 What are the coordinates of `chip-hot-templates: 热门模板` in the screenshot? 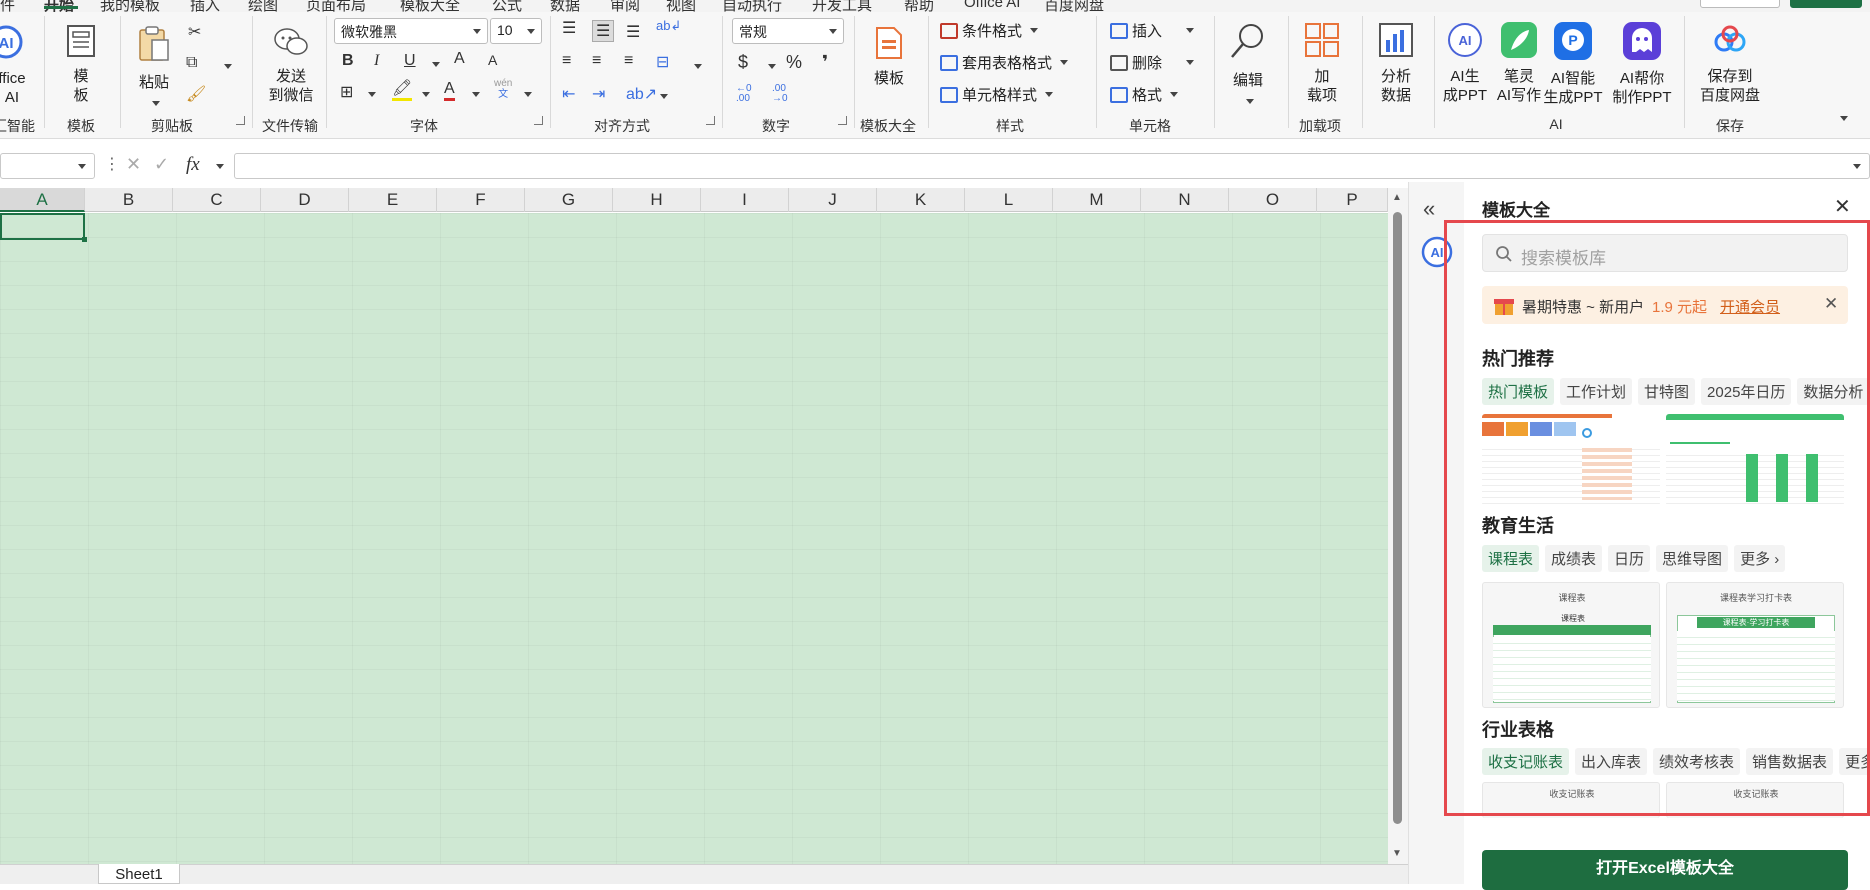 It's located at (1518, 391).